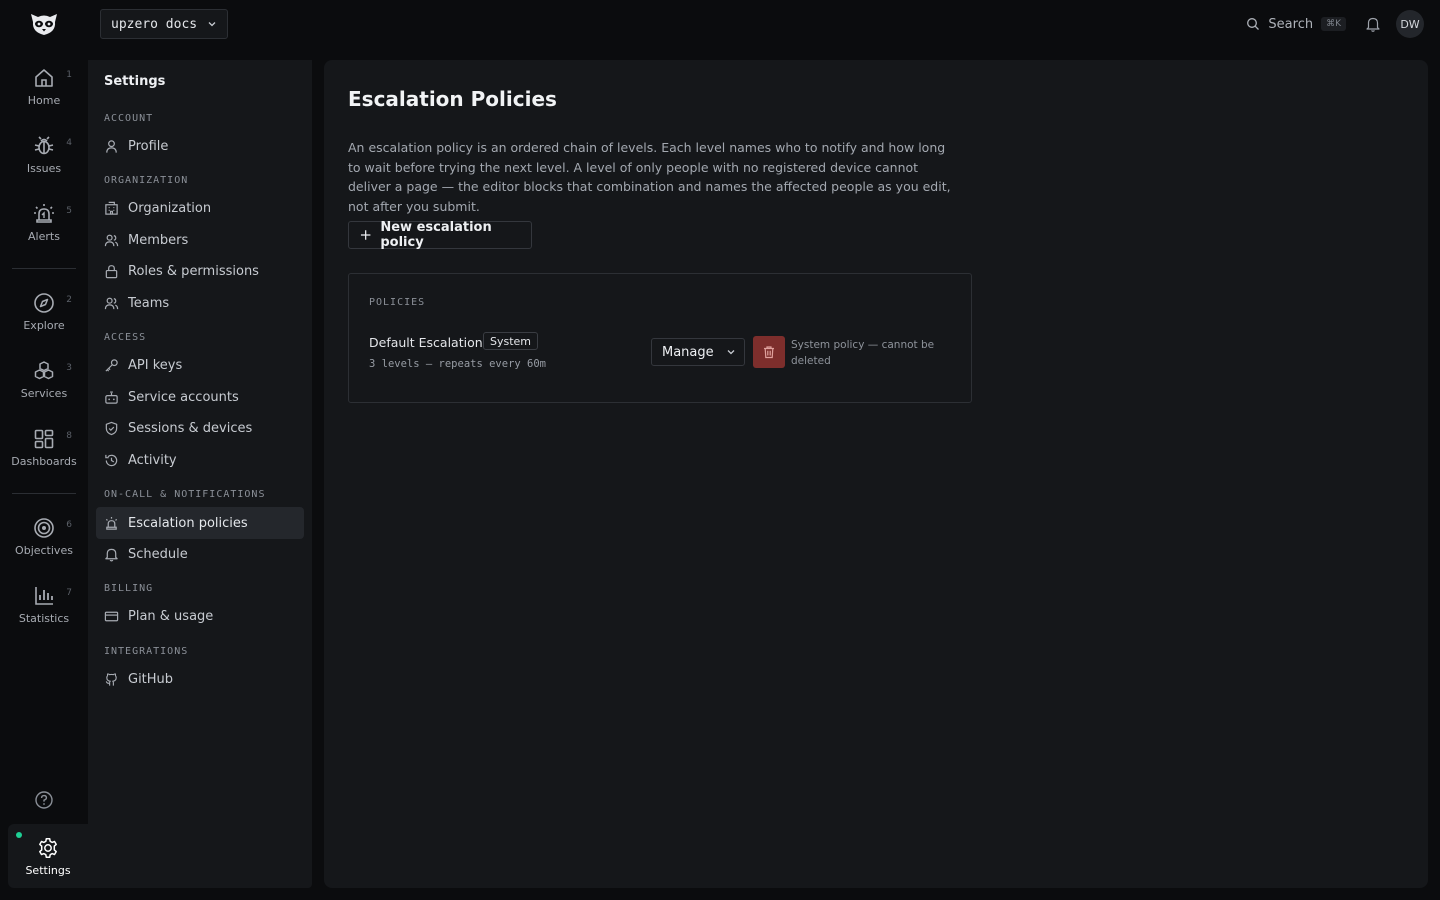 The height and width of the screenshot is (900, 1440). What do you see at coordinates (129, 588) in the screenshot?
I see `section-billing: BILLING` at bounding box center [129, 588].